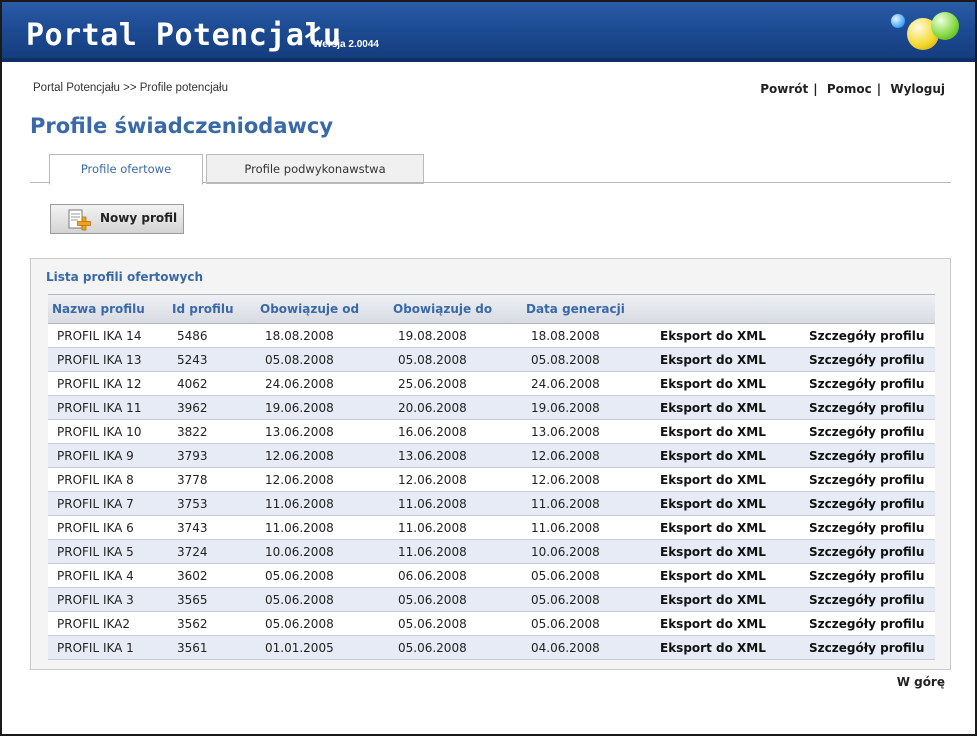  What do you see at coordinates (322, 551) in the screenshot?
I see `valid-from-cell: 10.06.2008` at bounding box center [322, 551].